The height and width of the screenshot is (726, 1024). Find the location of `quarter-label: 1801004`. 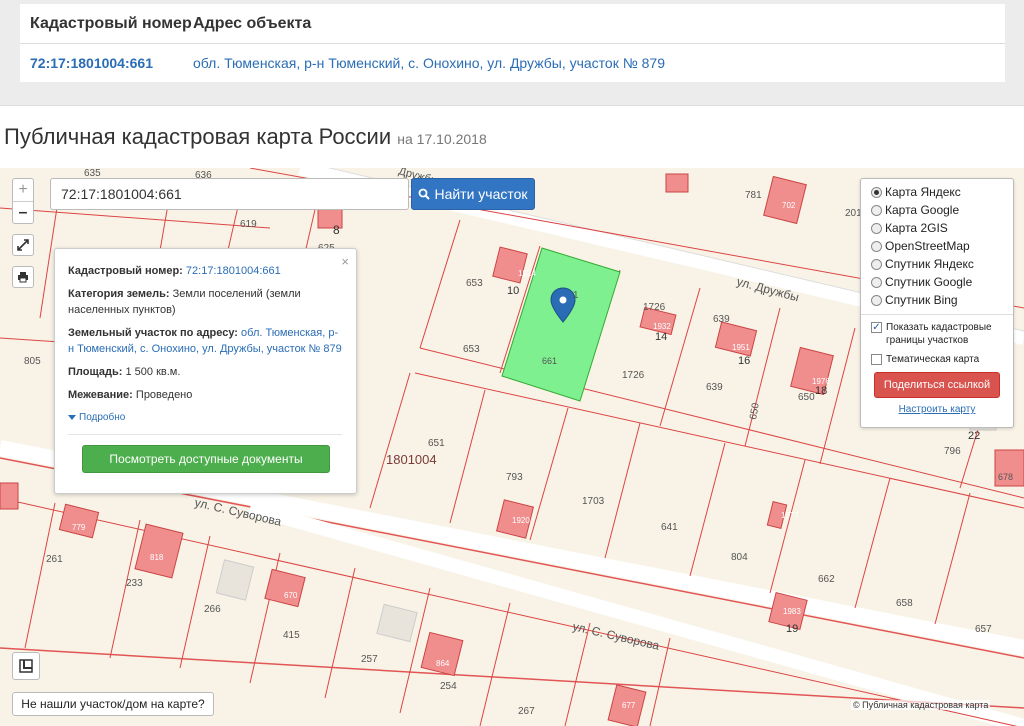

quarter-label: 1801004 is located at coordinates (411, 459).